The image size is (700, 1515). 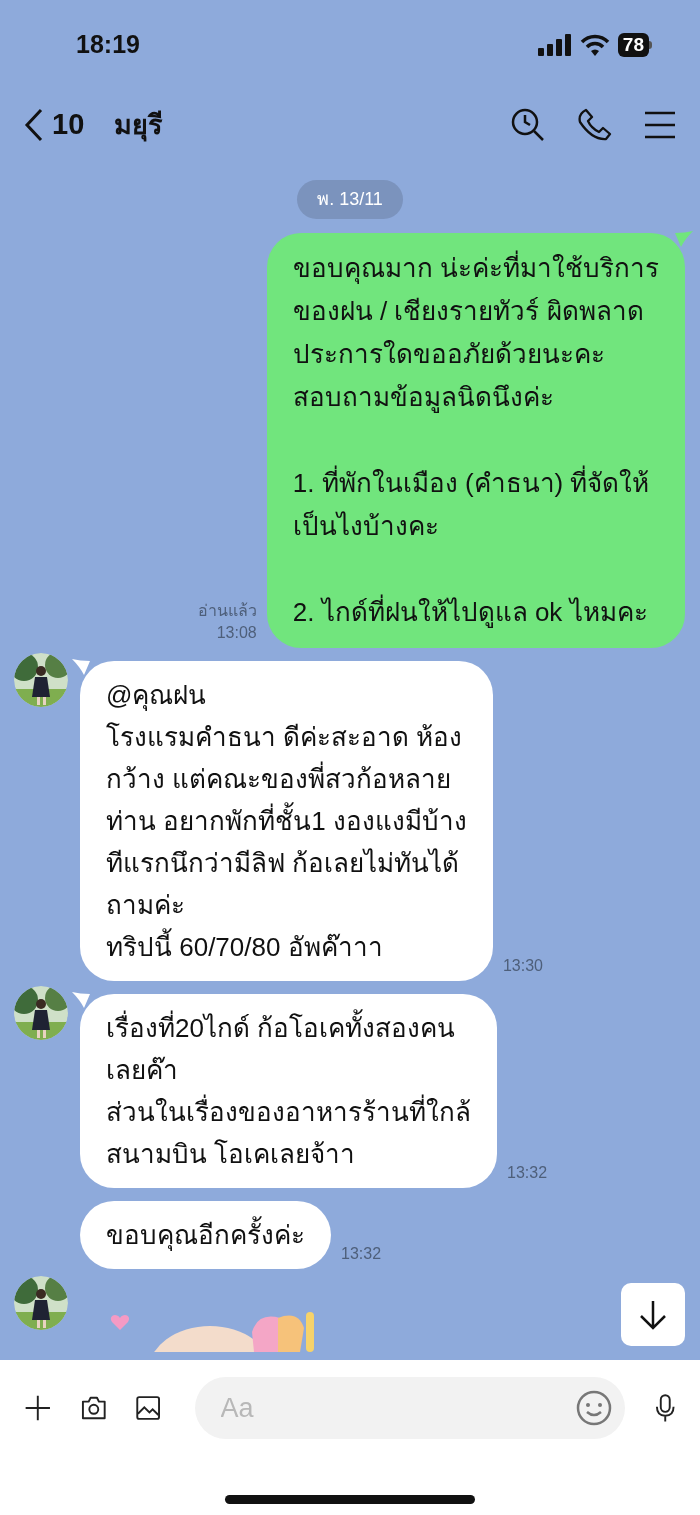 I want to click on read-receipt: อ่านแล้ว, so click(x=227, y=611).